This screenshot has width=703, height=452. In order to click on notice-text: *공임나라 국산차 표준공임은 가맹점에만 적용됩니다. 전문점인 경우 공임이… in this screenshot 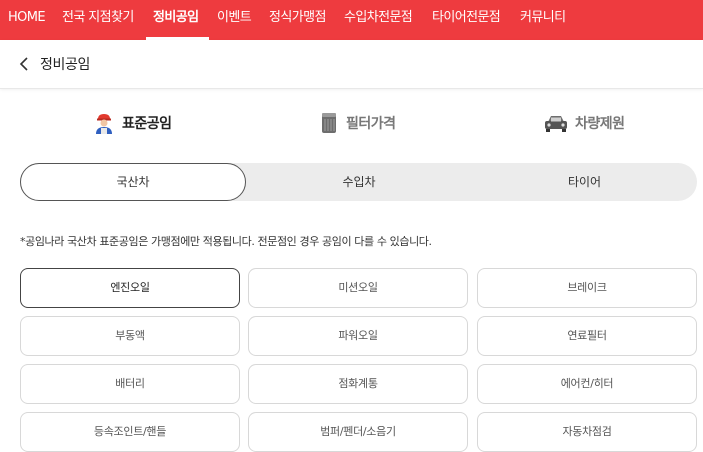, I will do `click(226, 241)`.